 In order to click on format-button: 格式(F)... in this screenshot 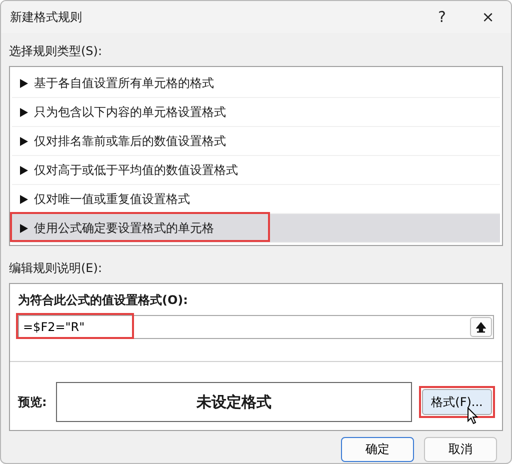, I will do `click(457, 402)`.